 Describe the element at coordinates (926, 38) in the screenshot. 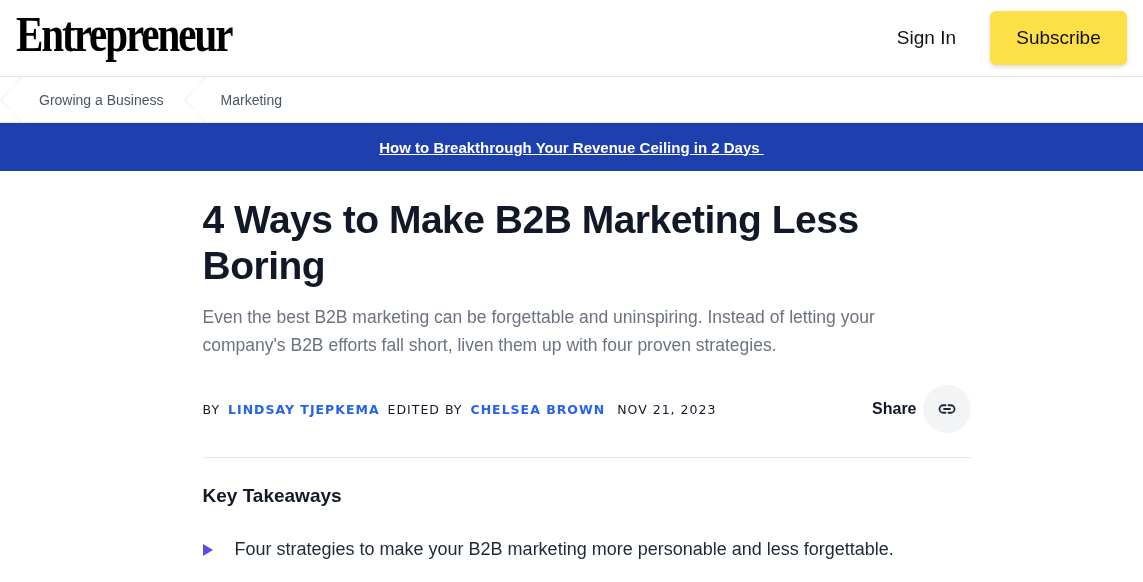

I see `sign-in-link: Sign In` at that location.